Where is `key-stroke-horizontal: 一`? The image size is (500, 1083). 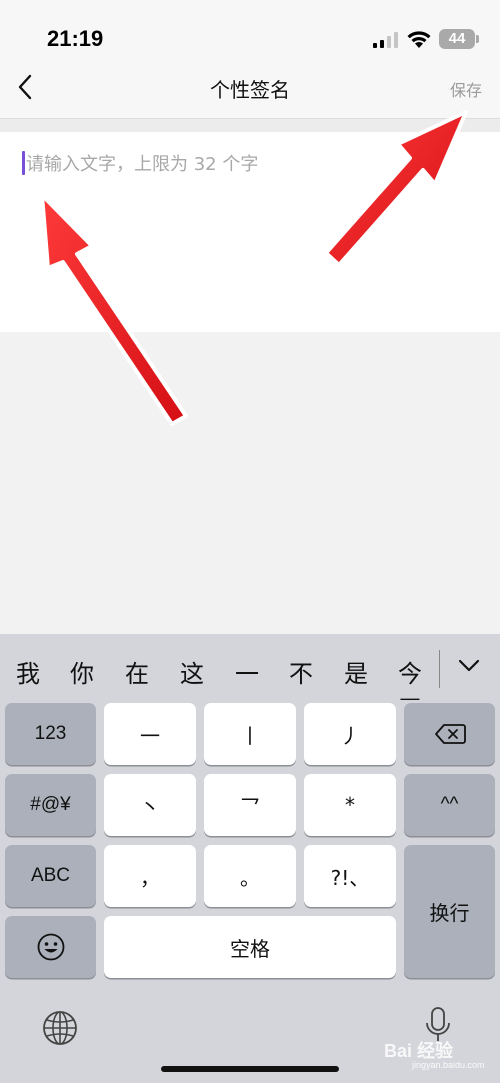 key-stroke-horizontal: 一 is located at coordinates (150, 734).